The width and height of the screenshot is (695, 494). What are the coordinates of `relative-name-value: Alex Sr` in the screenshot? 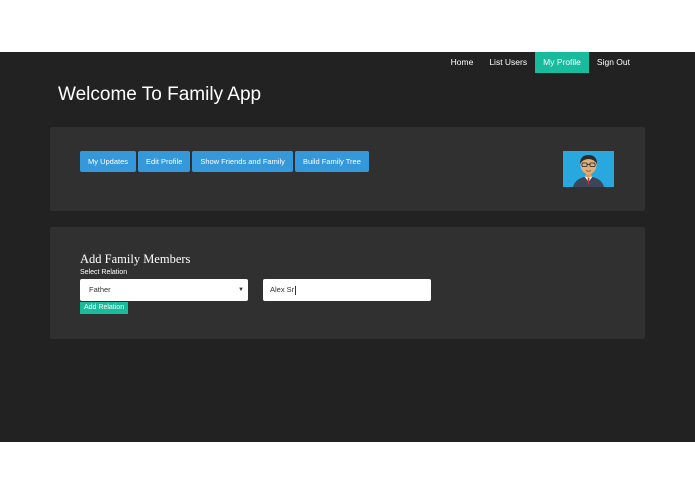 It's located at (283, 290).